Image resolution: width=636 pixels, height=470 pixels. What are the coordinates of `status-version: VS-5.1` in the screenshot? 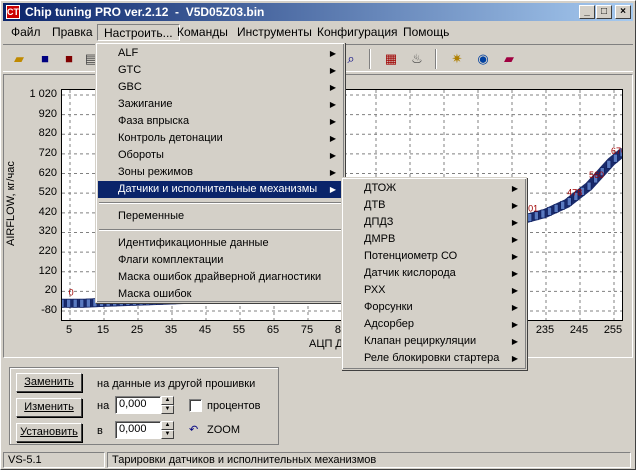 It's located at (54, 460).